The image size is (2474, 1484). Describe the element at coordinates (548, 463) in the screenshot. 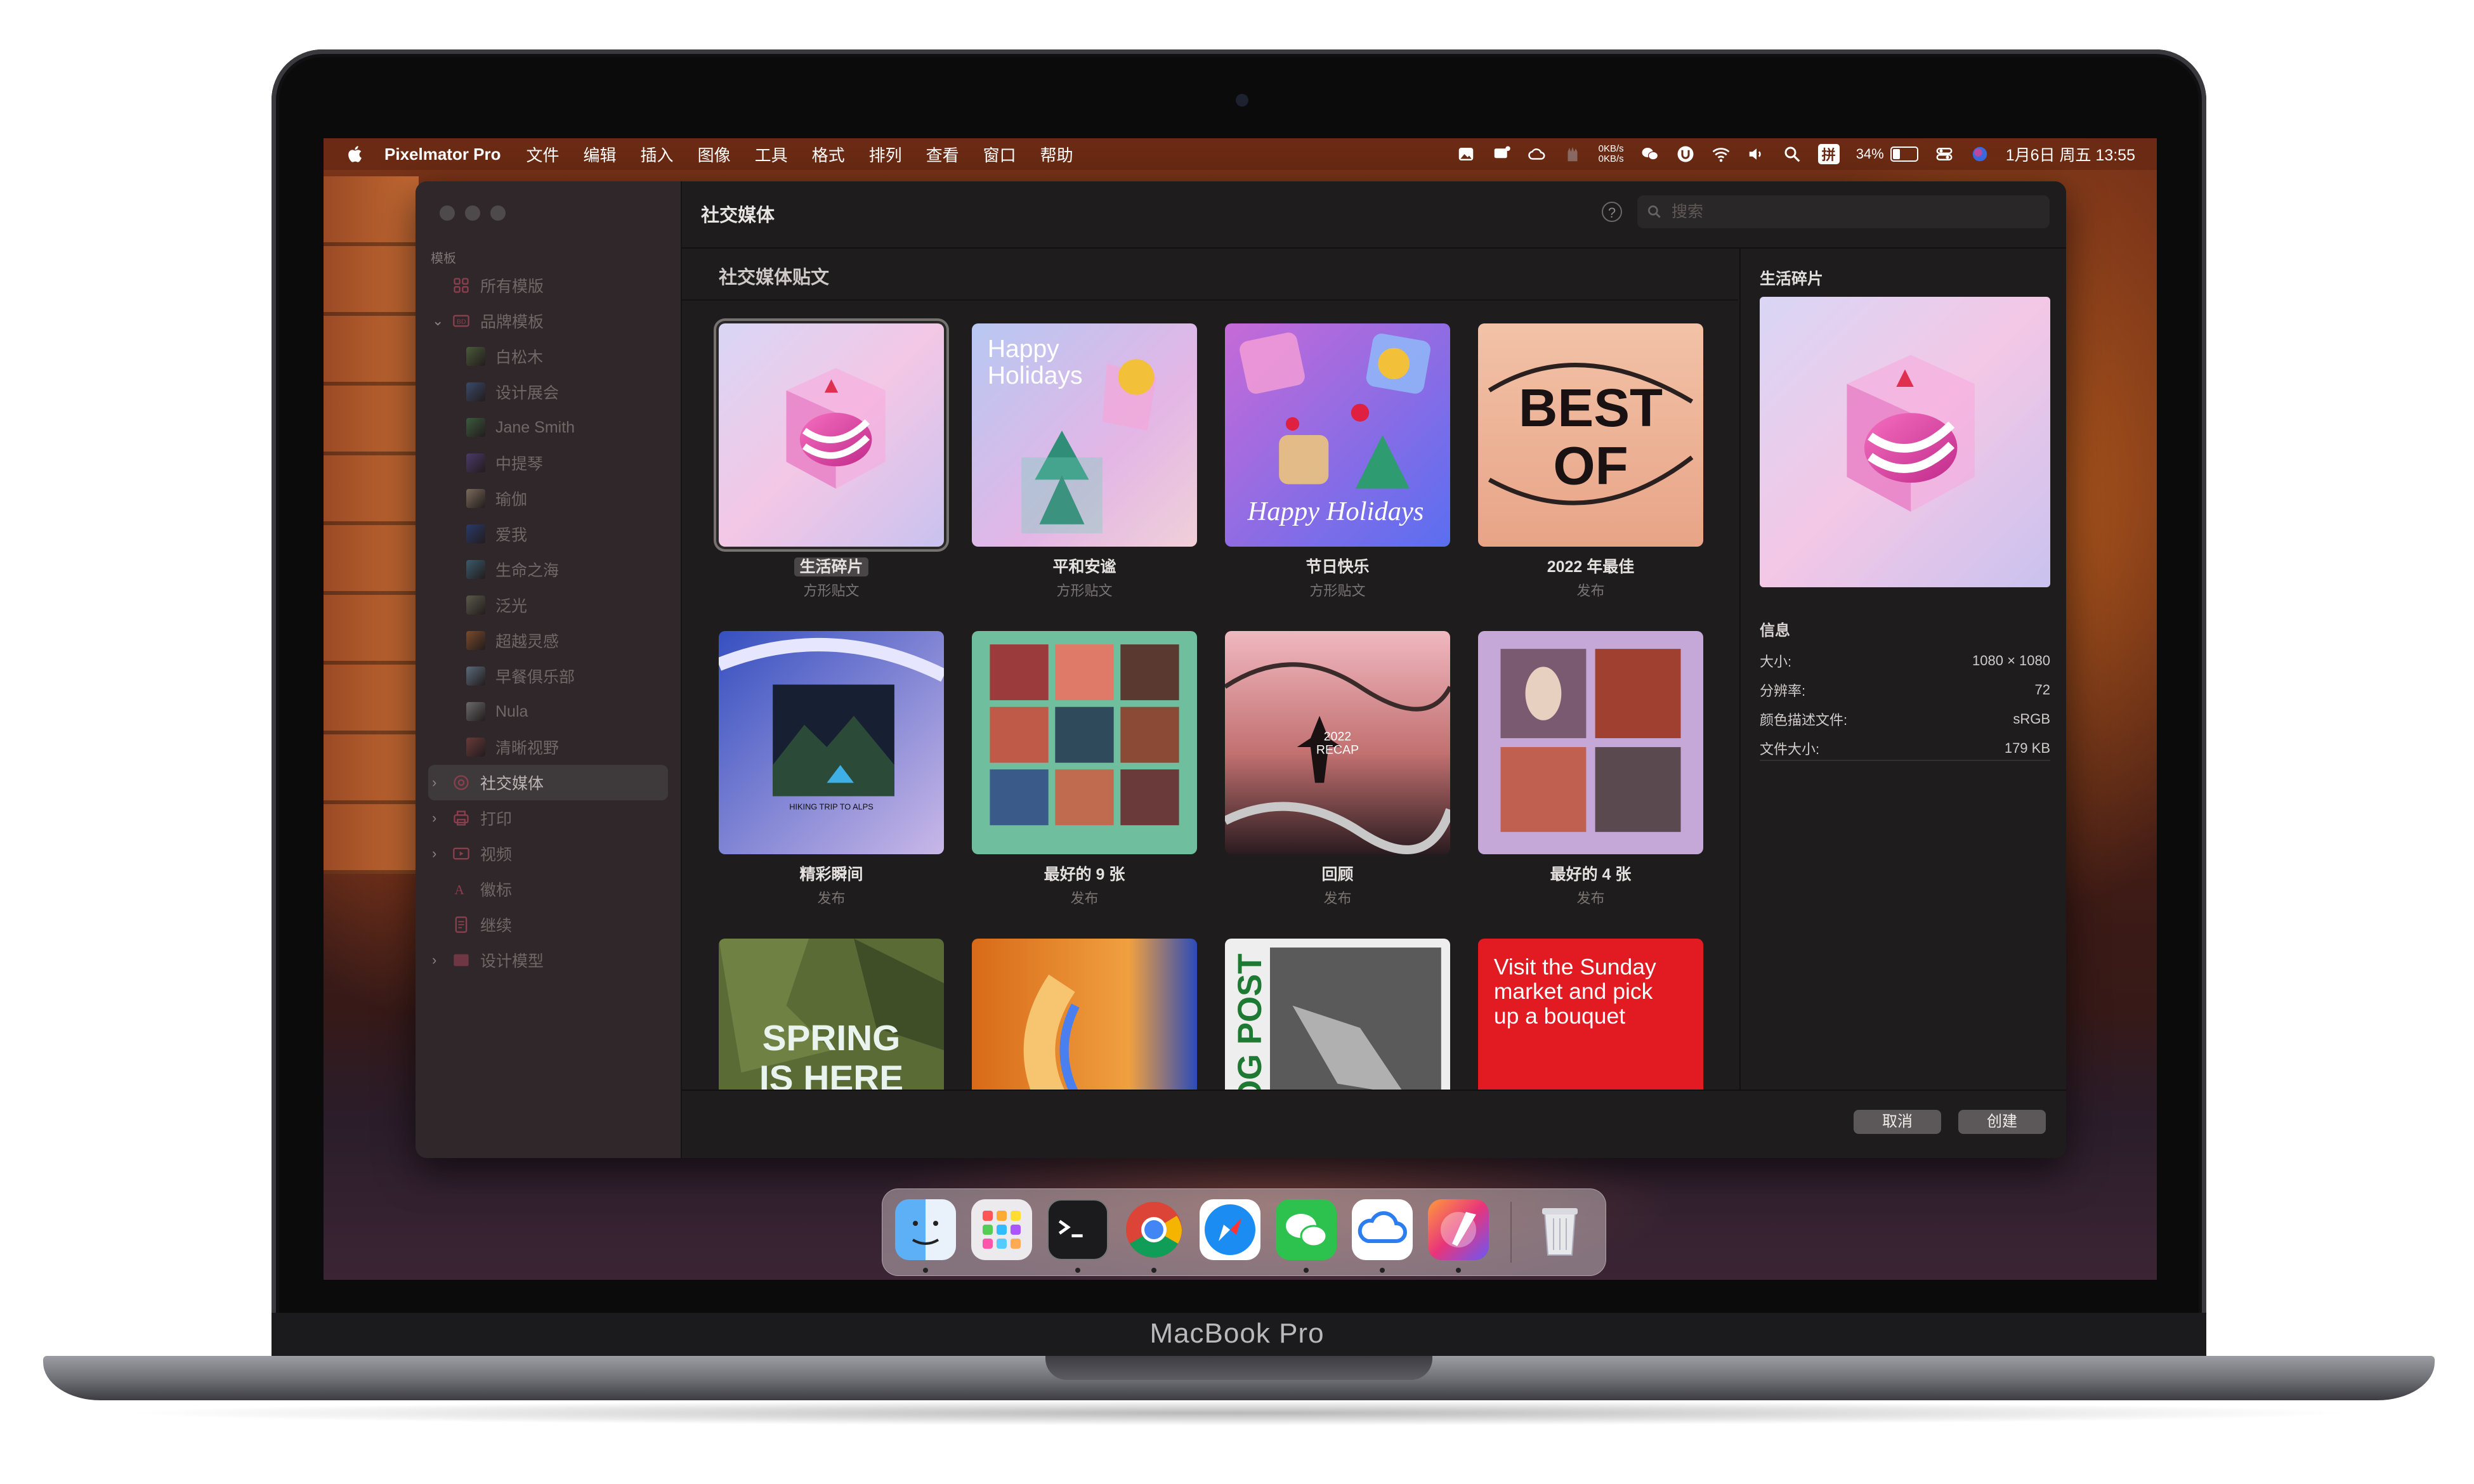

I see `sidebar-item: 中提琴` at that location.